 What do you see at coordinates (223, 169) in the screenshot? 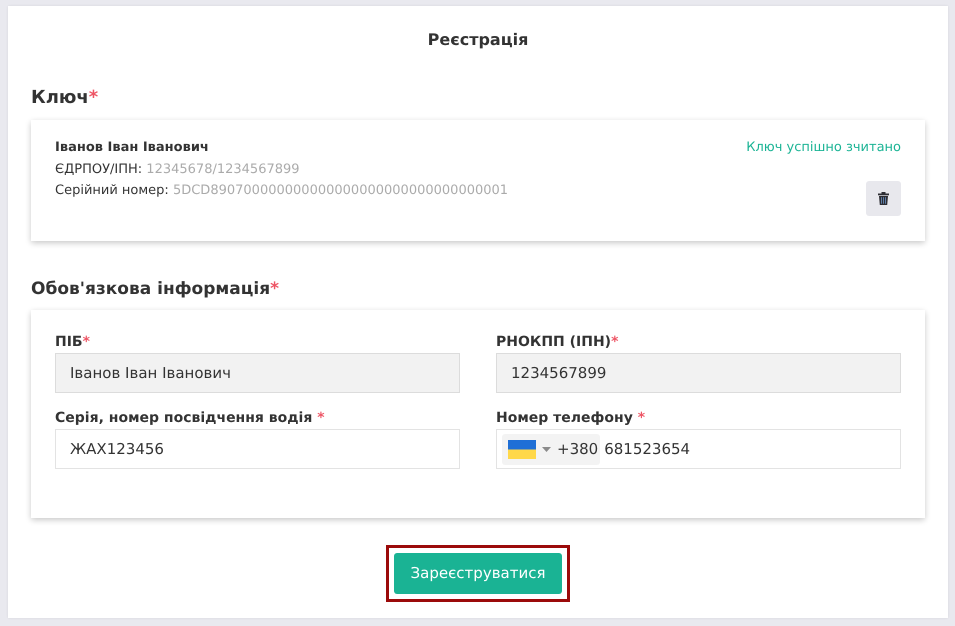
I see `detail-value: 12345678/1234567899` at bounding box center [223, 169].